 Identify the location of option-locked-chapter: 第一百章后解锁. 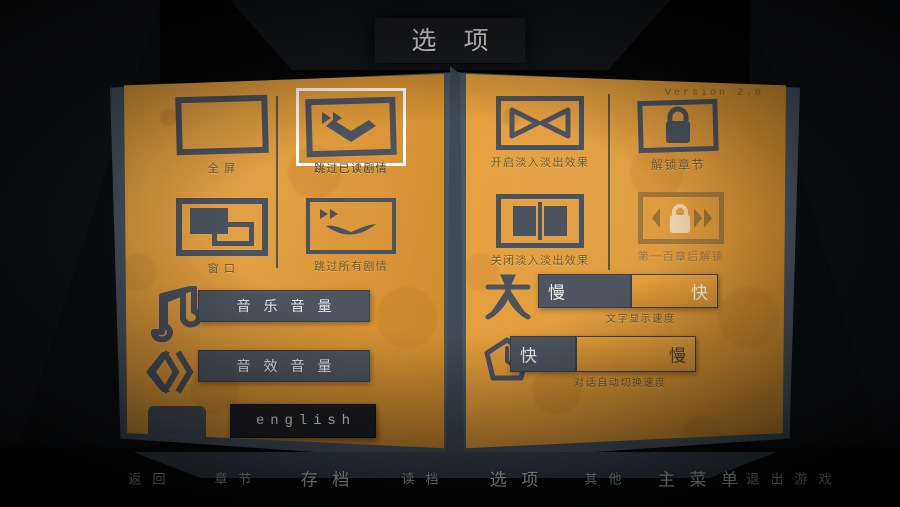
(681, 227).